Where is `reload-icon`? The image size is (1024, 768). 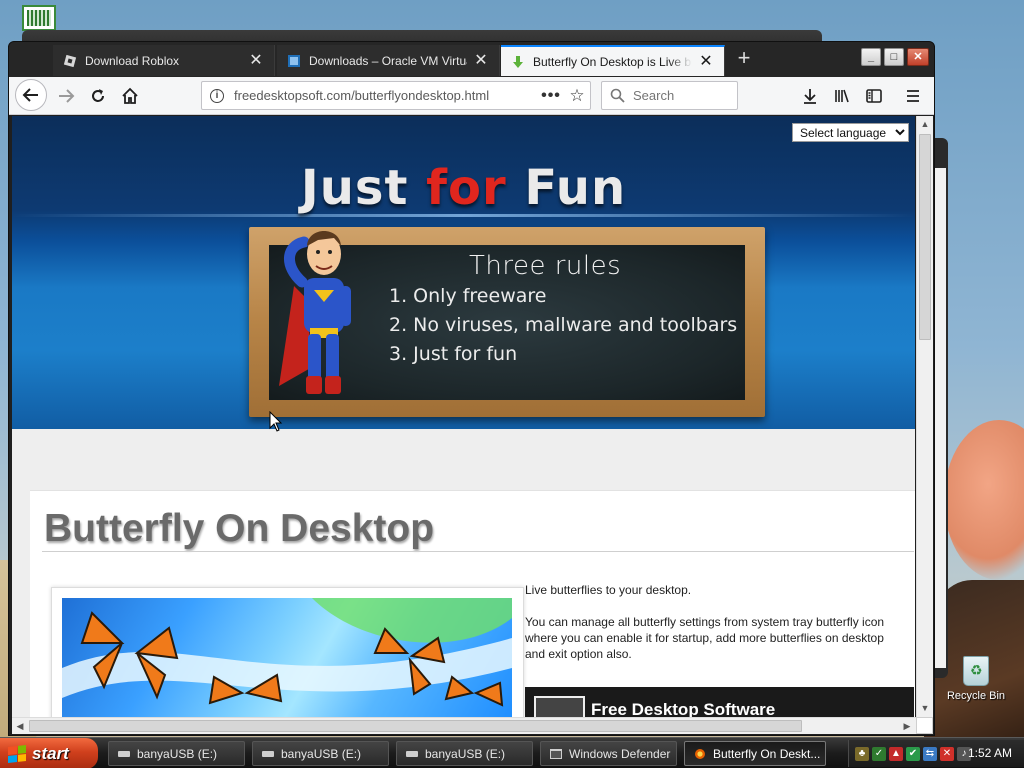
reload-icon is located at coordinates (98, 95).